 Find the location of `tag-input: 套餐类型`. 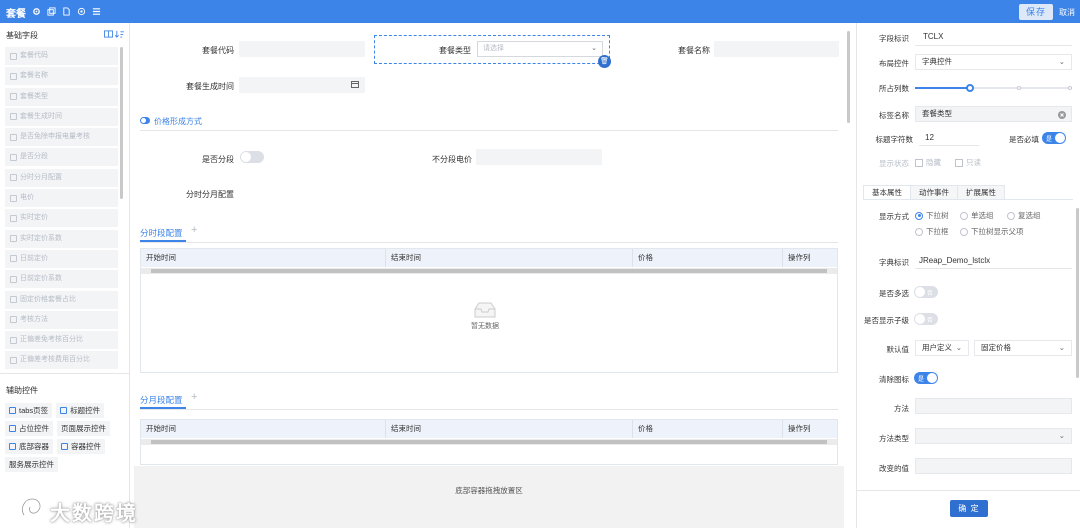

tag-input: 套餐类型 is located at coordinates (993, 114).